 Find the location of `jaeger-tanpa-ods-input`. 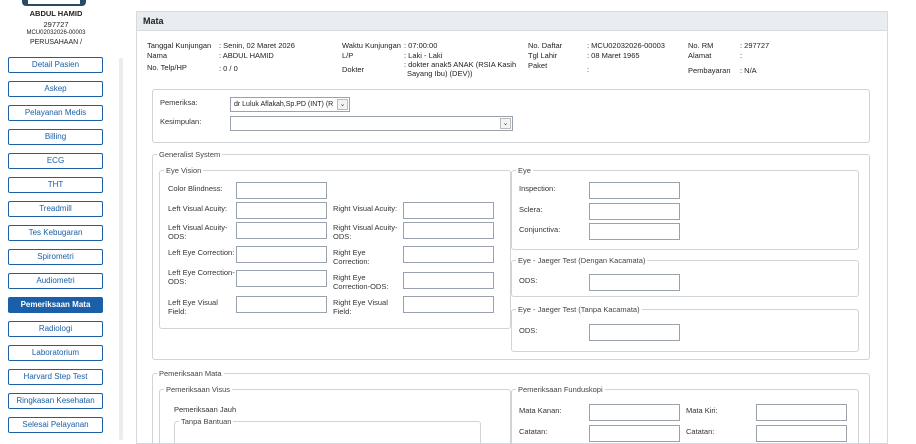

jaeger-tanpa-ods-input is located at coordinates (634, 332).